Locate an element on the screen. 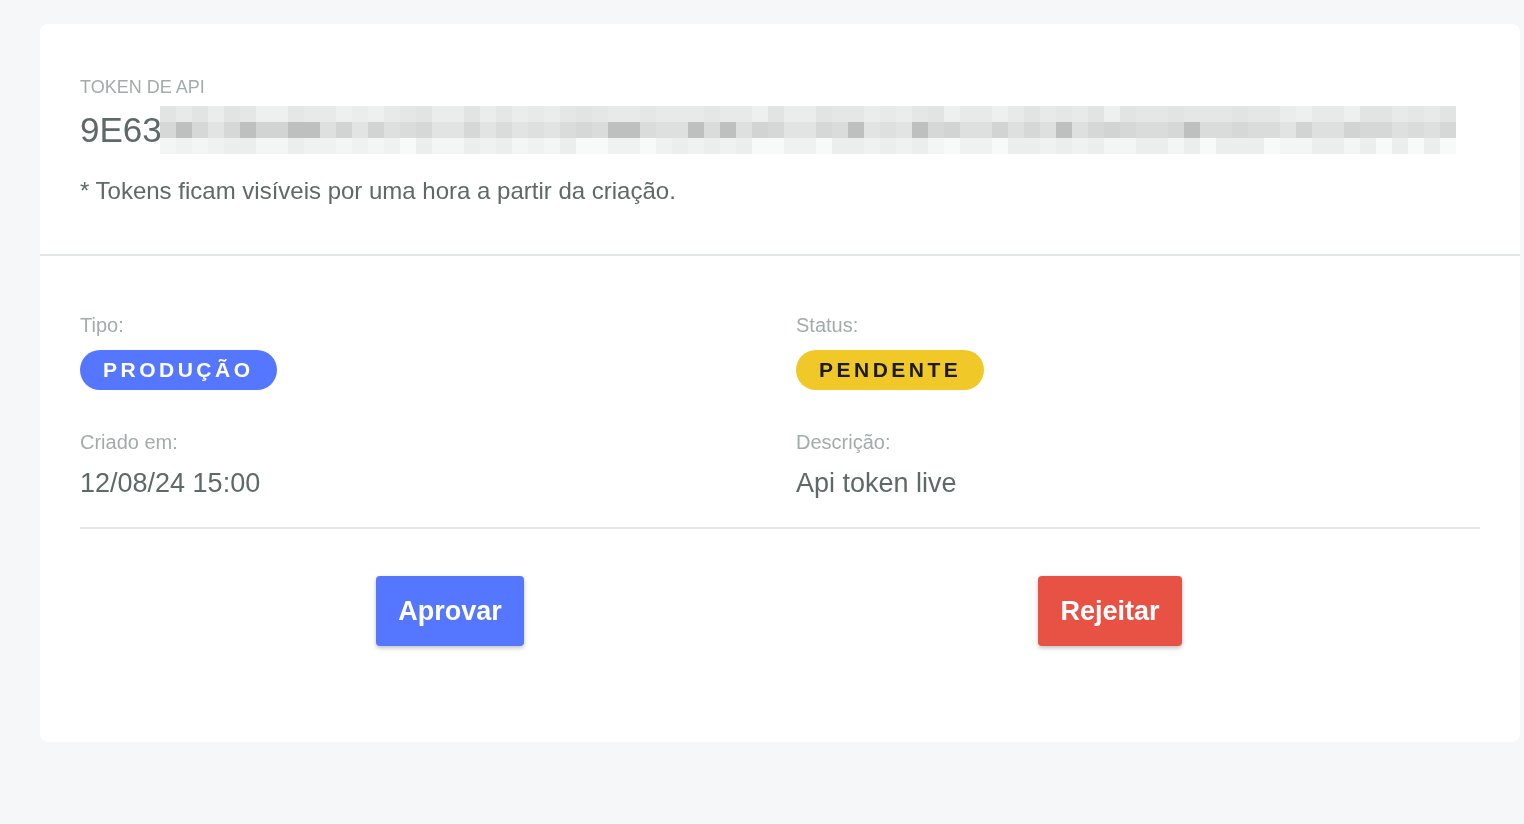 The height and width of the screenshot is (824, 1524). token-value: 9E63 is located at coordinates (121, 130).